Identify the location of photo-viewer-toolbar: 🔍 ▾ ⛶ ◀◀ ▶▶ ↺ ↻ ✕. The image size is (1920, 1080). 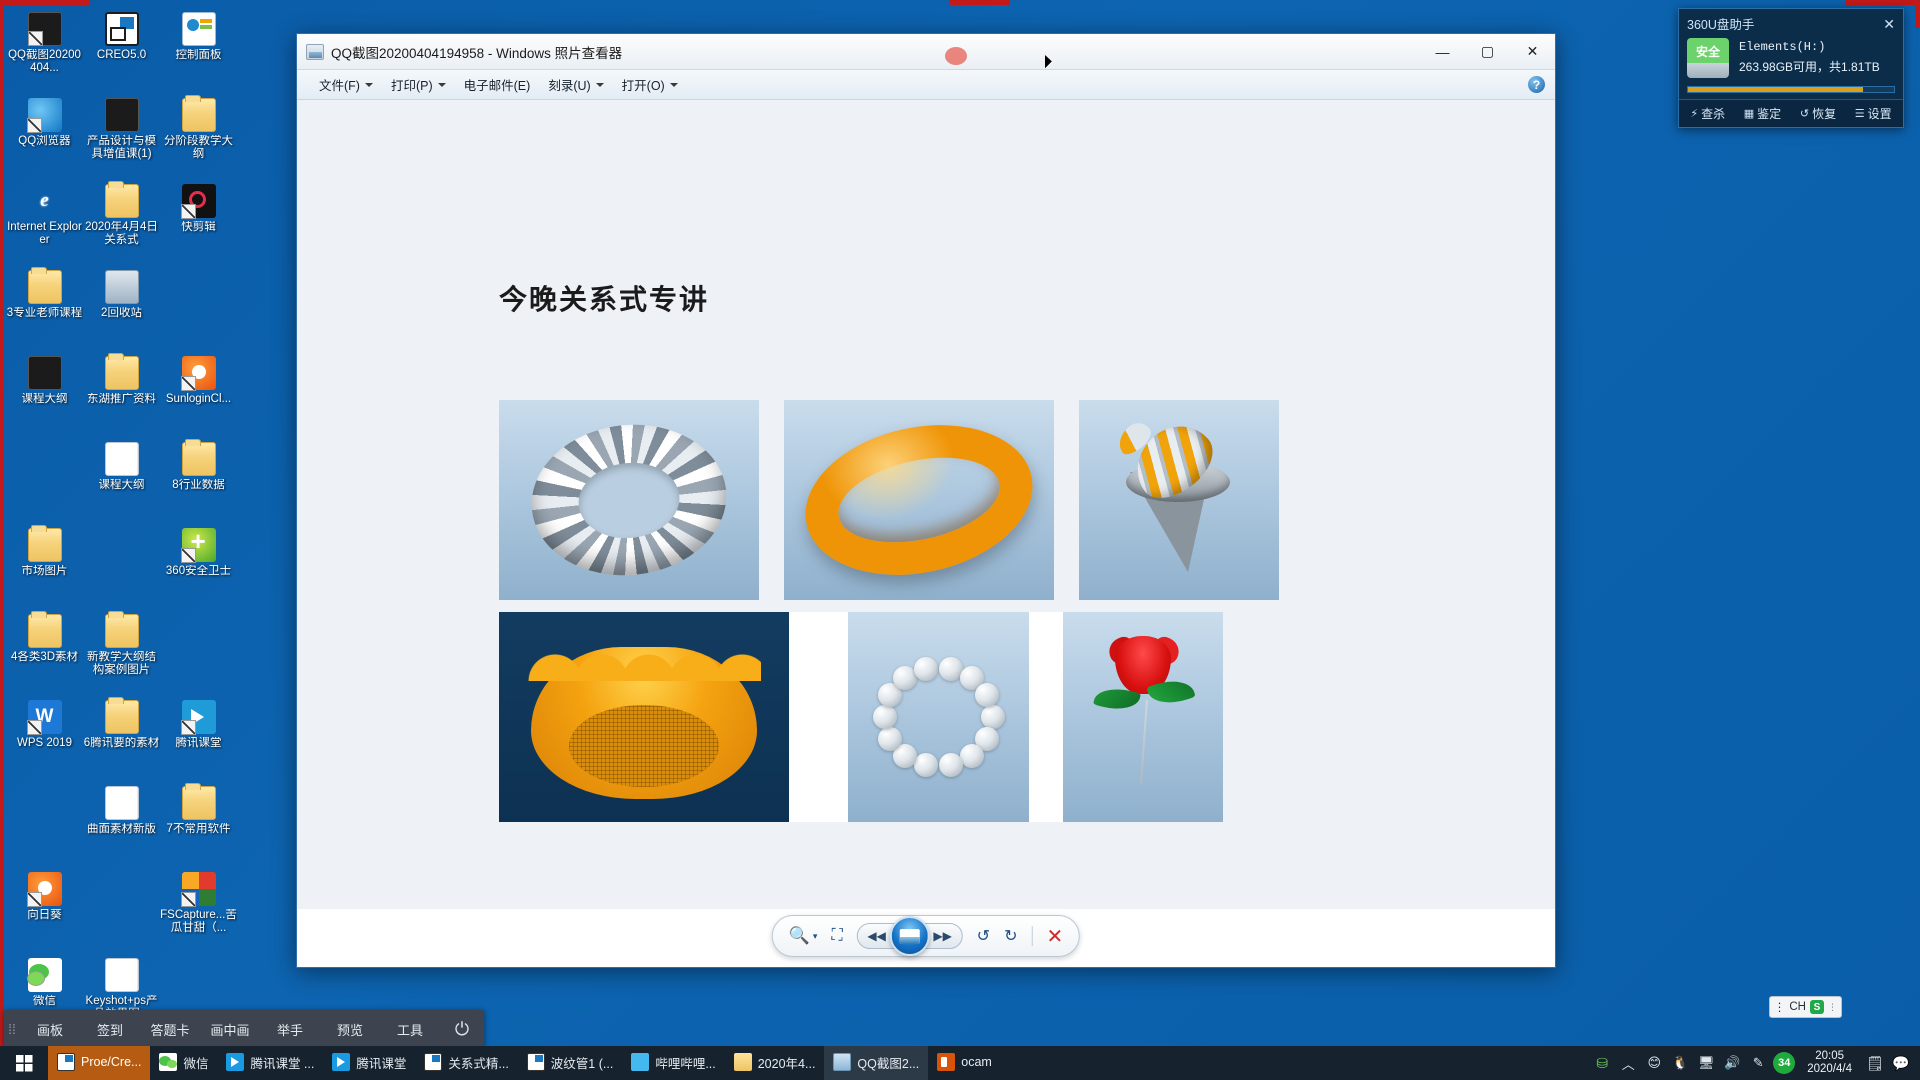
(926, 936).